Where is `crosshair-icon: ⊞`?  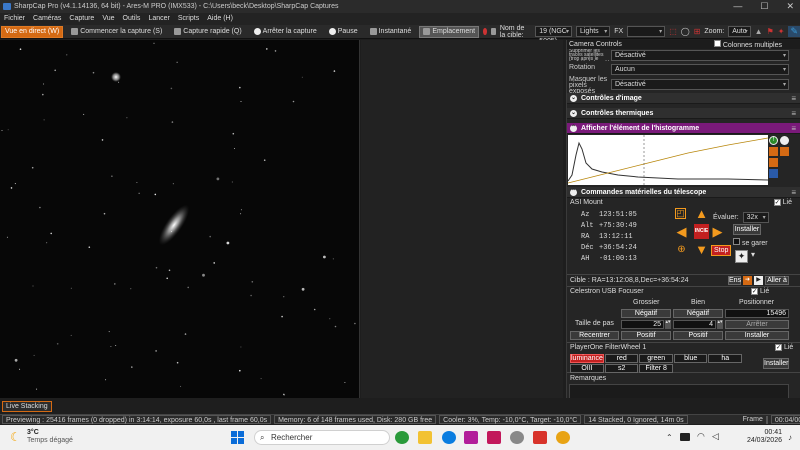 crosshair-icon: ⊞ is located at coordinates (697, 31).